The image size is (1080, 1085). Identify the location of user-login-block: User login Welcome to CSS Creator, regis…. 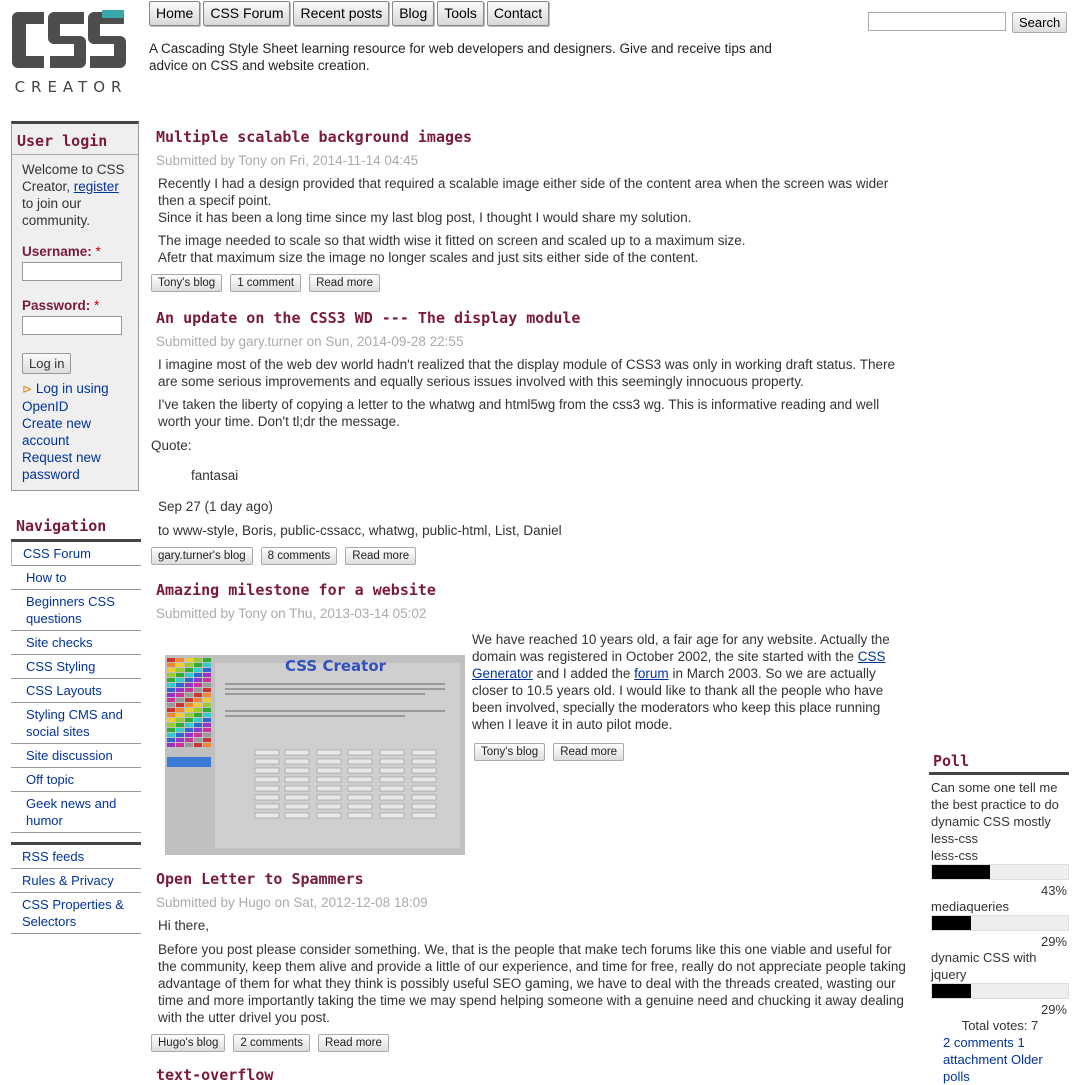
(75, 306).